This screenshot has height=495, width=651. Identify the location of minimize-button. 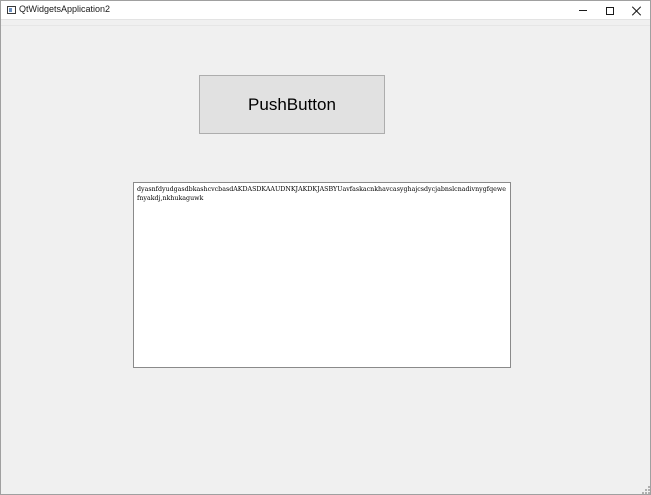
(583, 10).